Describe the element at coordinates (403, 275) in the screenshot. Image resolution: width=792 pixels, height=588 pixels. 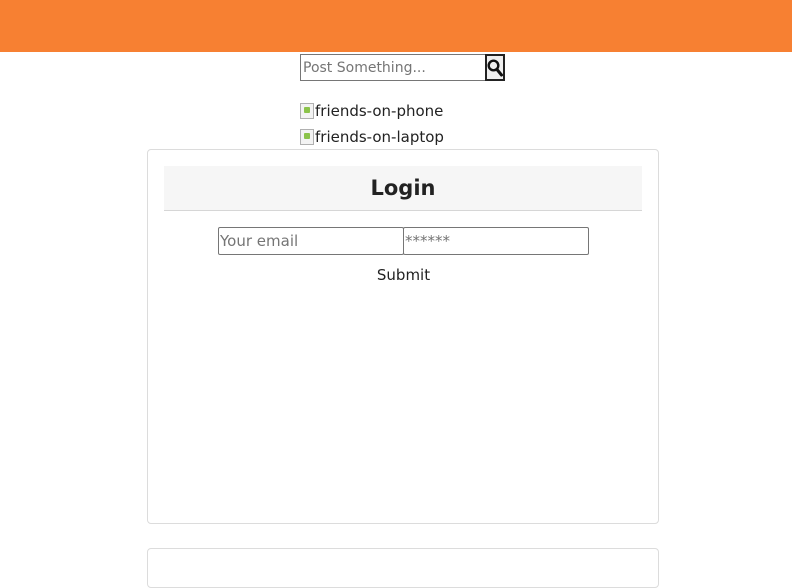
I see `submit-button: Submit` at that location.